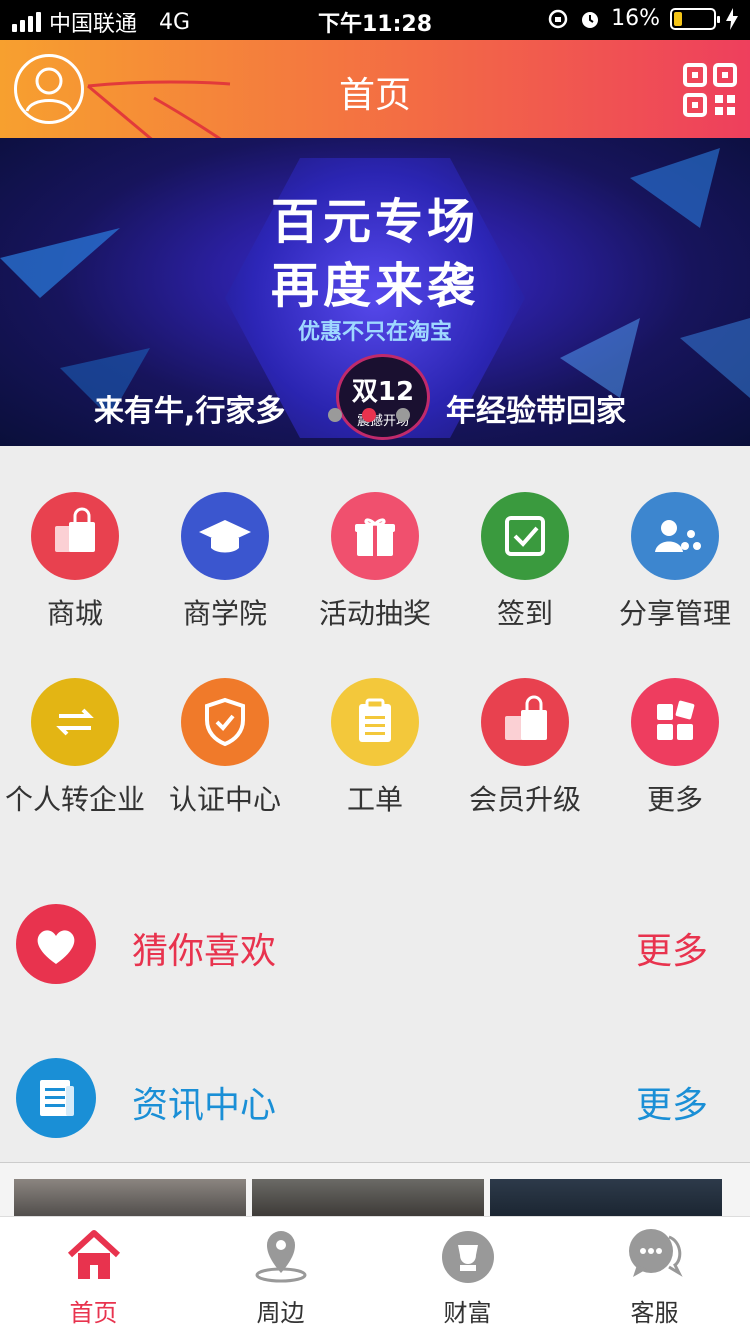 The height and width of the screenshot is (1334, 750). I want to click on badge-subtitle: 震撼开场, so click(382, 421).